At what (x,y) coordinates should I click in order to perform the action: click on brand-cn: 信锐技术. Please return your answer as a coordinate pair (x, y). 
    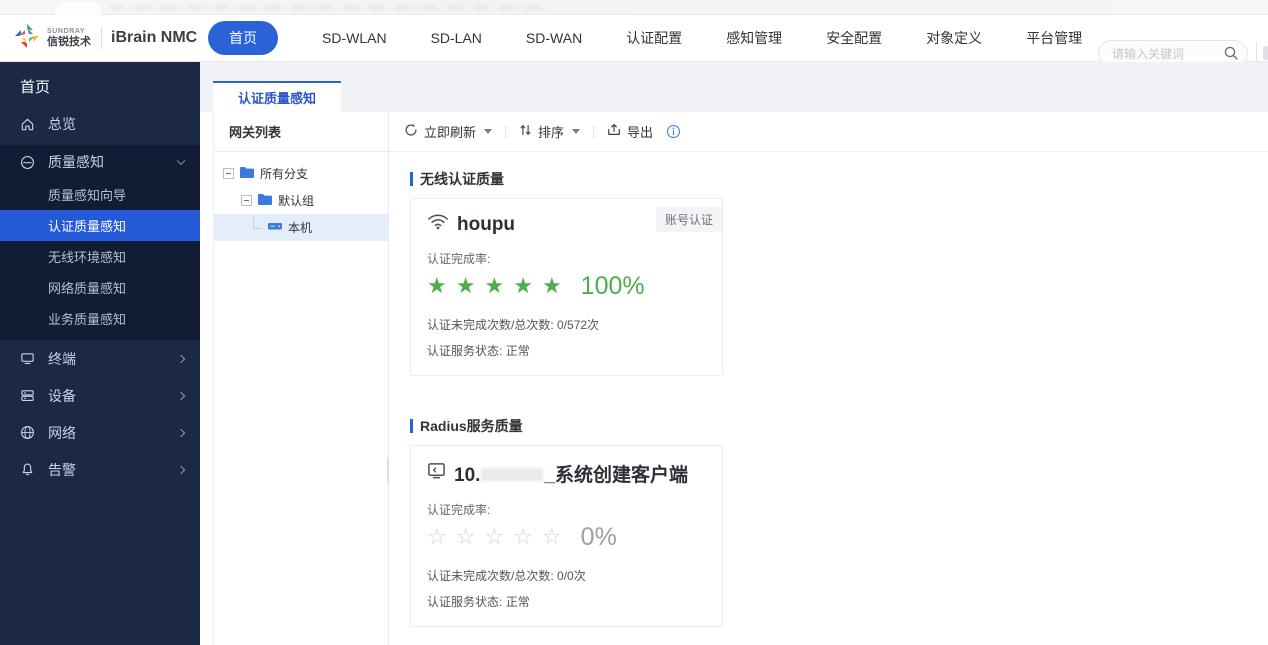
    Looking at the image, I should click on (69, 42).